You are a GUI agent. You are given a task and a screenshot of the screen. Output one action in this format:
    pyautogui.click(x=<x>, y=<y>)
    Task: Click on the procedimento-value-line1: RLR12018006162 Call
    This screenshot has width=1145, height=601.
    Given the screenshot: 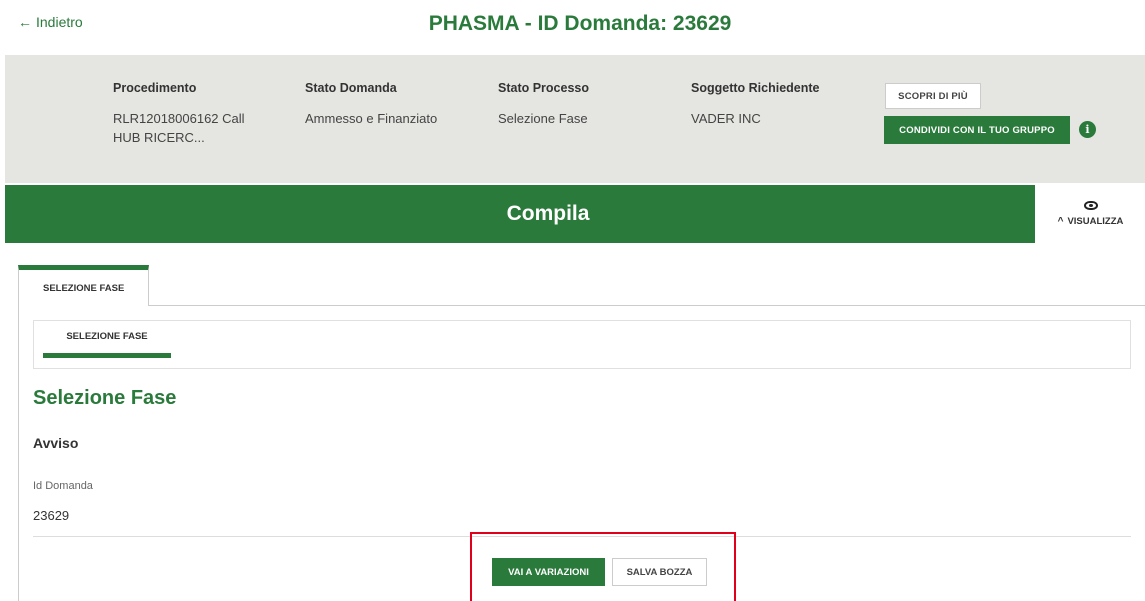 What is the action you would take?
    pyautogui.click(x=179, y=118)
    